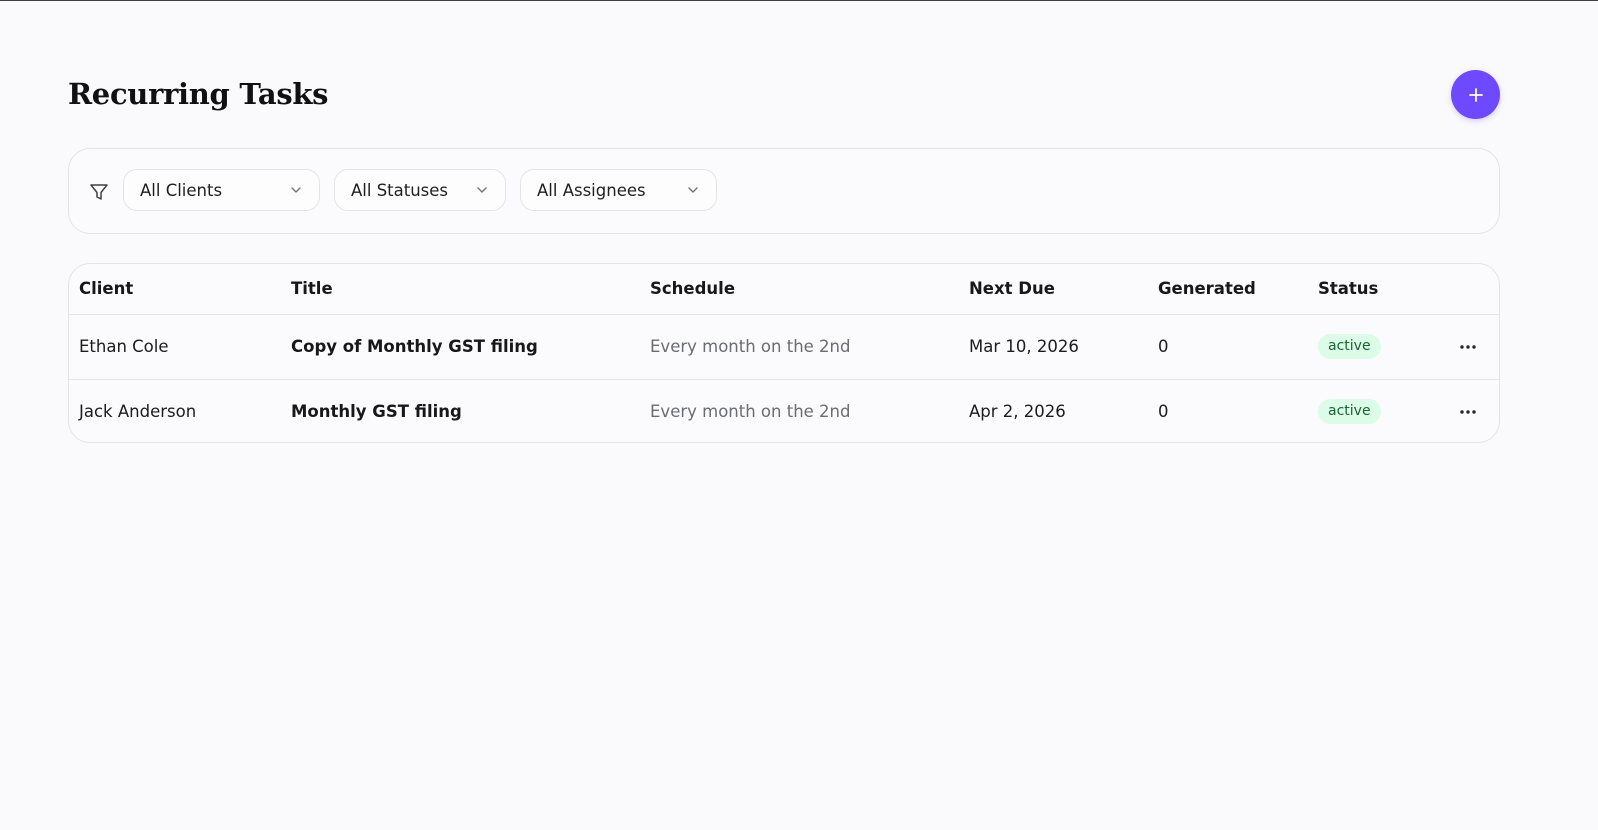 The height and width of the screenshot is (830, 1598). Describe the element at coordinates (1012, 289) in the screenshot. I see `column-header-next-due: Next Due` at that location.